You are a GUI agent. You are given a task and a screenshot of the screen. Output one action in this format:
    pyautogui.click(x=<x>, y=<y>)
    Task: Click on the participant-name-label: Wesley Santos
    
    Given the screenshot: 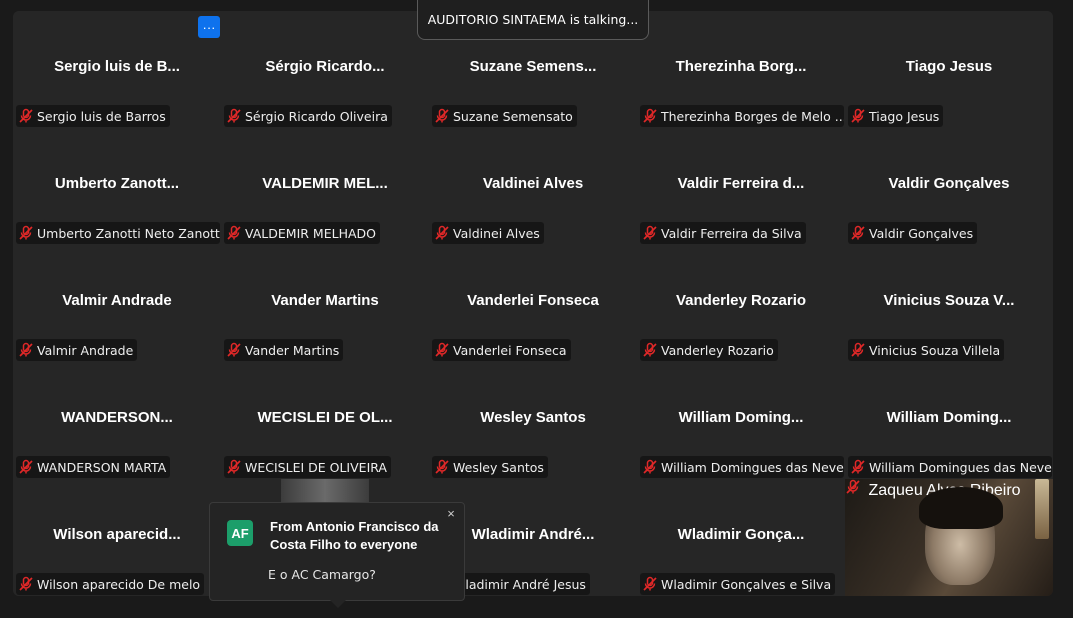 What is the action you would take?
    pyautogui.click(x=490, y=467)
    